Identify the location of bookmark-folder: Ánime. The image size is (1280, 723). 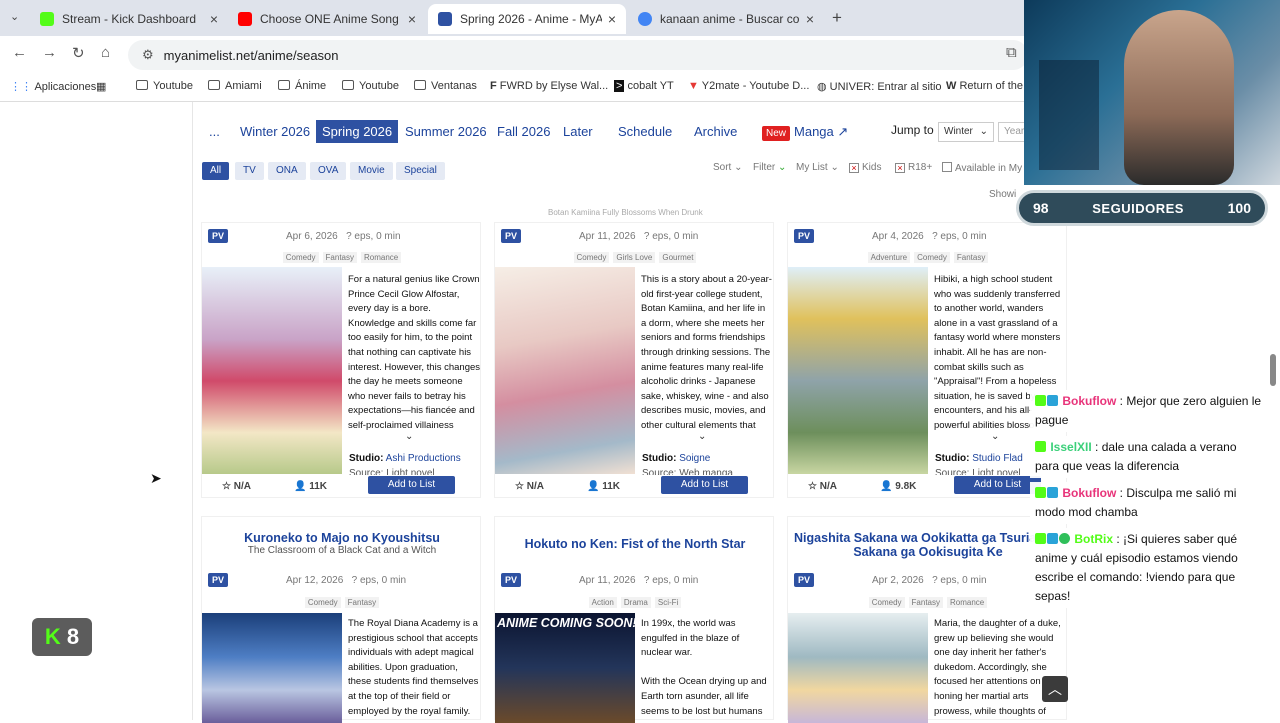
(302, 86).